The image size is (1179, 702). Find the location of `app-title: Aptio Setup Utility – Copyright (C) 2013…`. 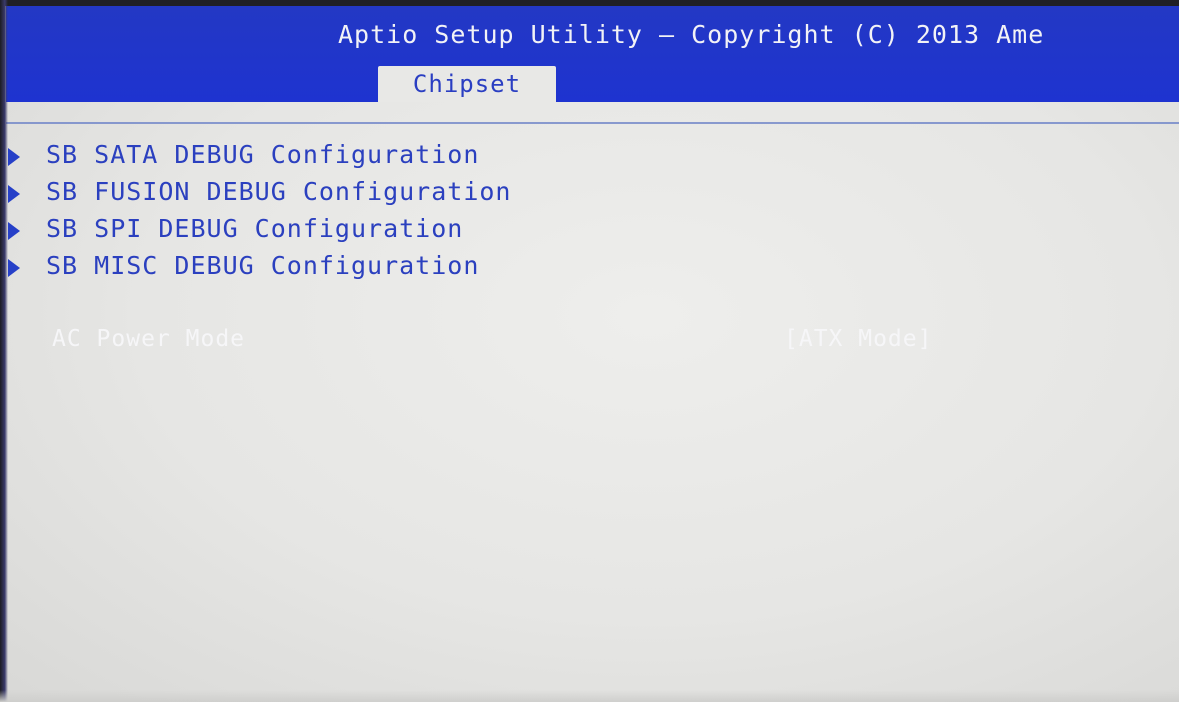

app-title: Aptio Setup Utility – Copyright (C) 2013… is located at coordinates (691, 34).